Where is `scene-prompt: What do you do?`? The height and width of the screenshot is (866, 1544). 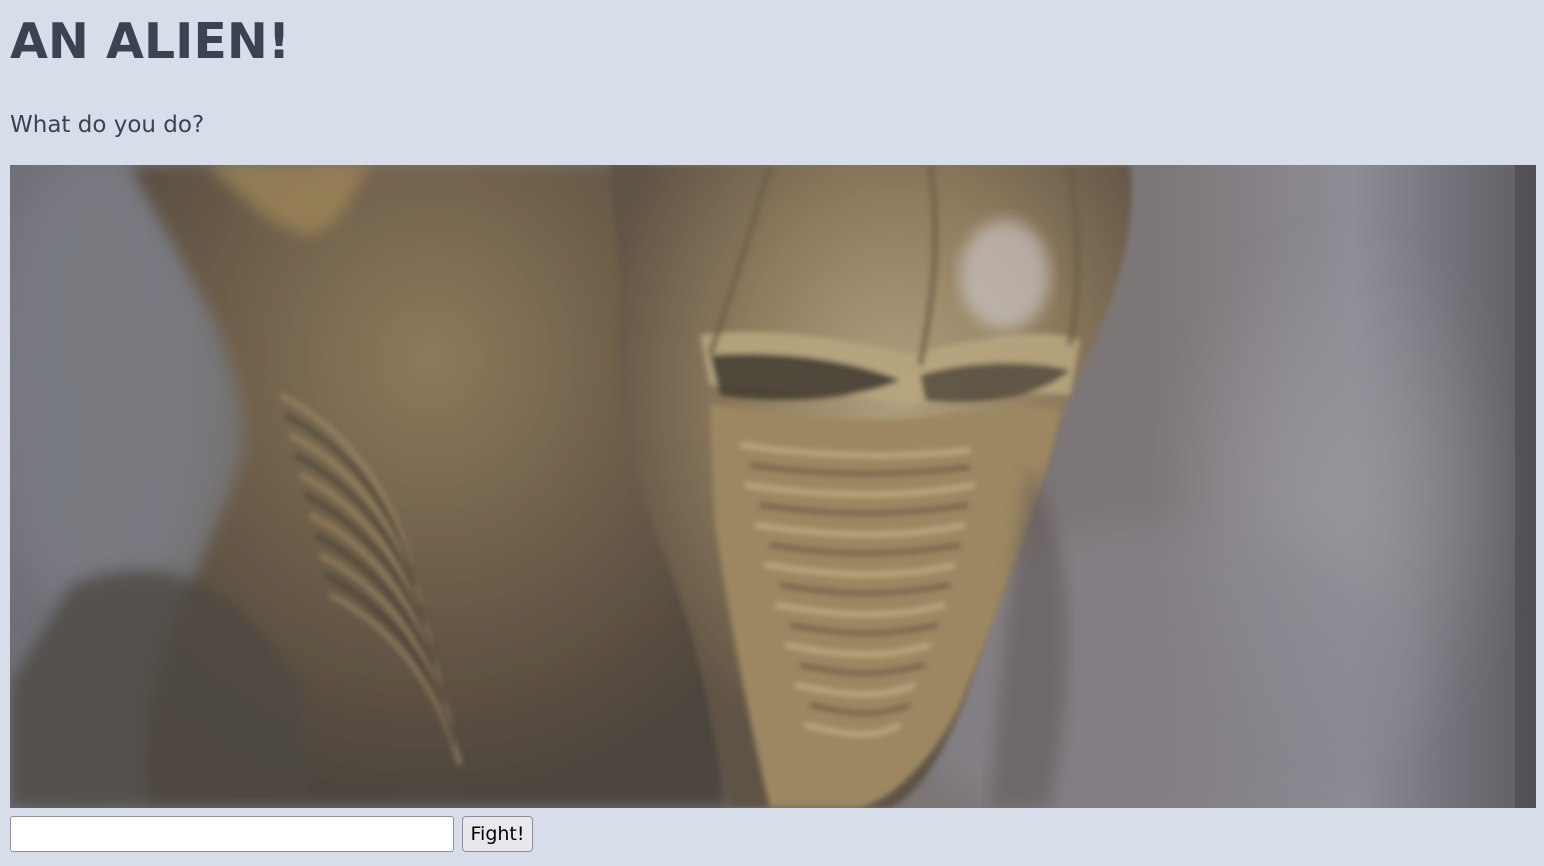 scene-prompt: What do you do? is located at coordinates (107, 125).